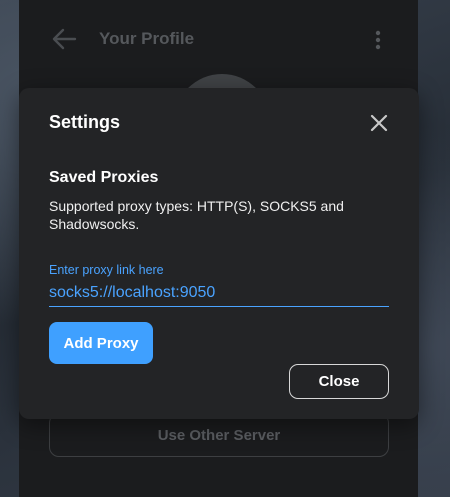 The image size is (450, 497). I want to click on section-heading: Saved Proxies, so click(104, 177).